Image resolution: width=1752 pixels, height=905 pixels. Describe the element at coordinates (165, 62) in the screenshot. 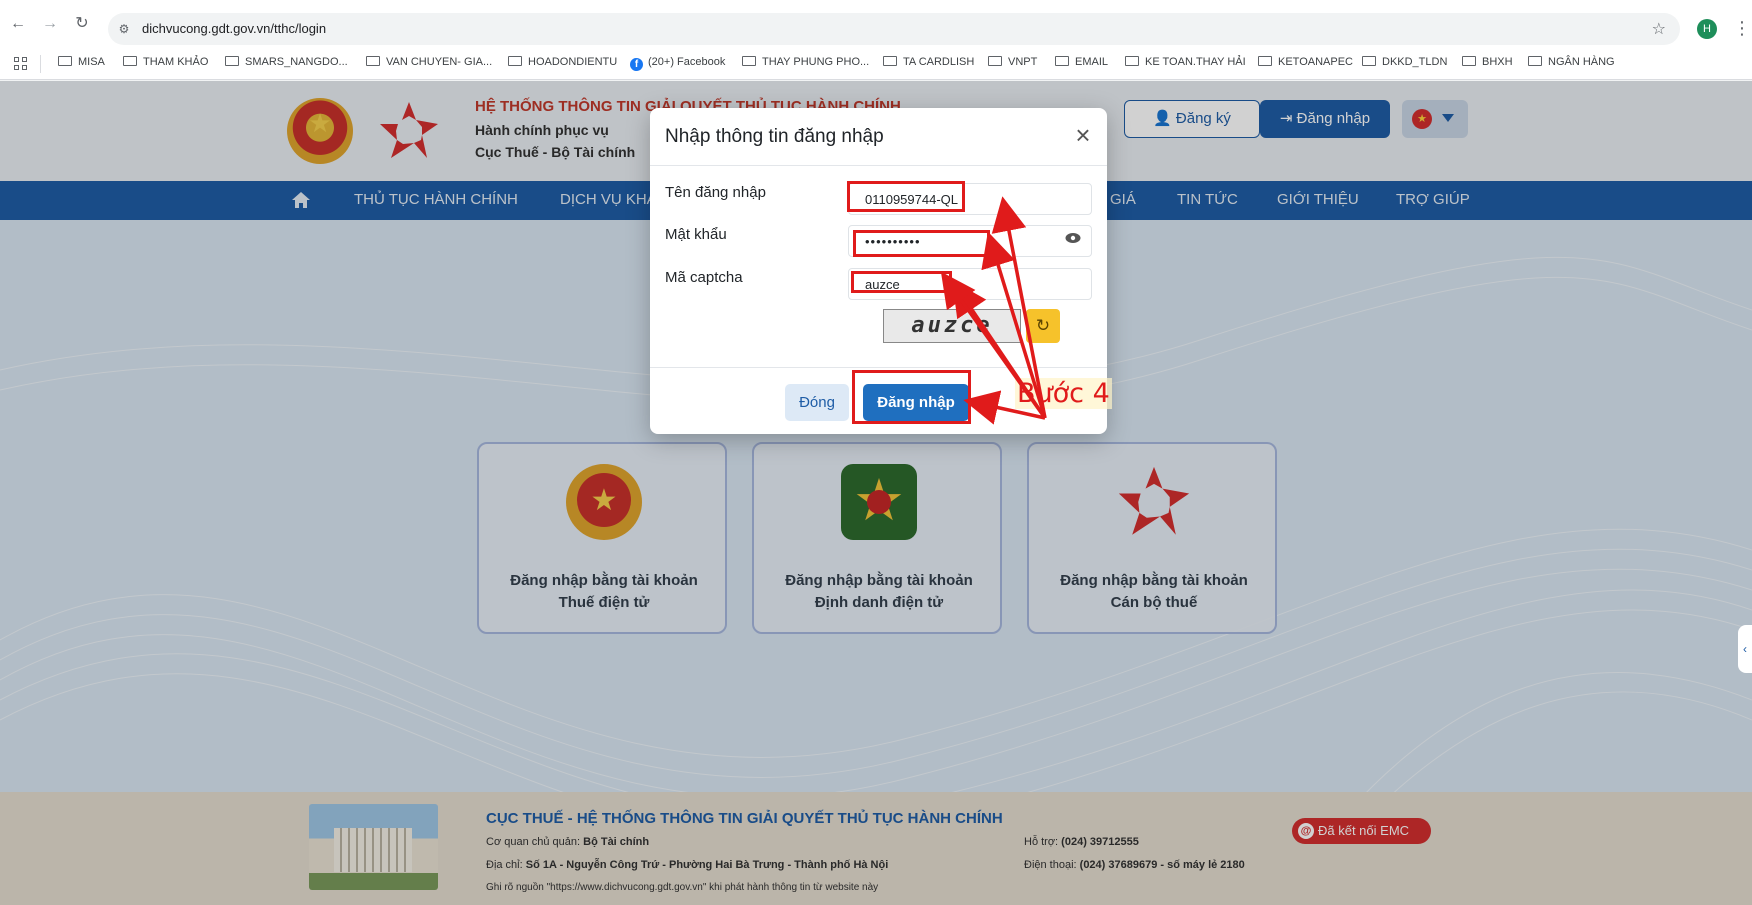

I see `bookmark-item: THAM KHẢO` at that location.